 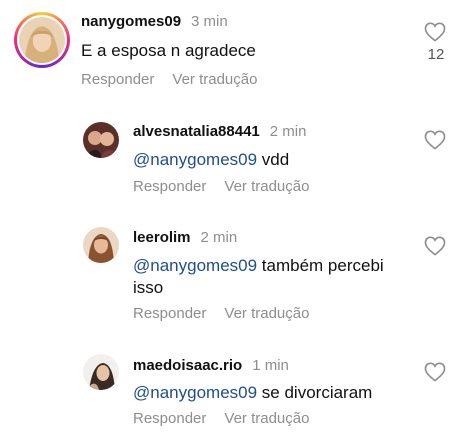 What do you see at coordinates (131, 21) in the screenshot?
I see `comment-username: nanygomes09` at bounding box center [131, 21].